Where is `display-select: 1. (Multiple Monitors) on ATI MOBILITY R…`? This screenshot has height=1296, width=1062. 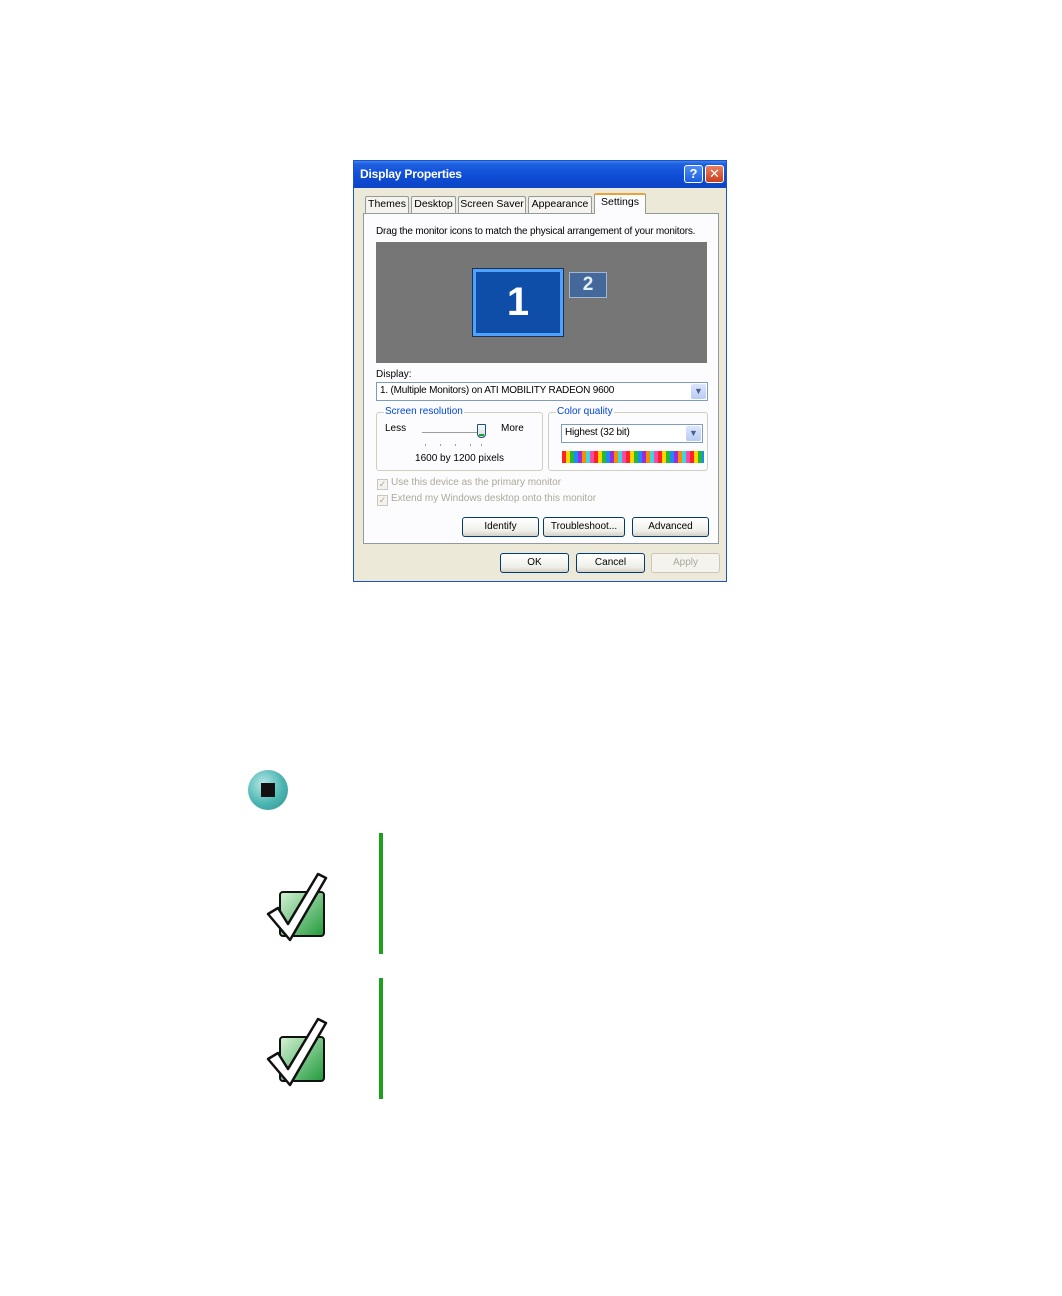
display-select: 1. (Multiple Monitors) on ATI MOBILITY R… is located at coordinates (542, 391).